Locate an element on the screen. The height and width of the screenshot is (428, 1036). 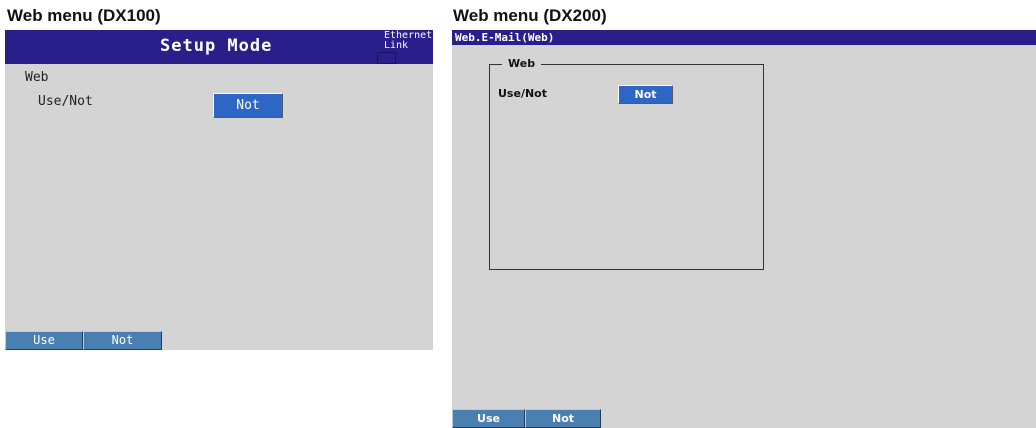
dx100-section-web: Web is located at coordinates (37, 77).